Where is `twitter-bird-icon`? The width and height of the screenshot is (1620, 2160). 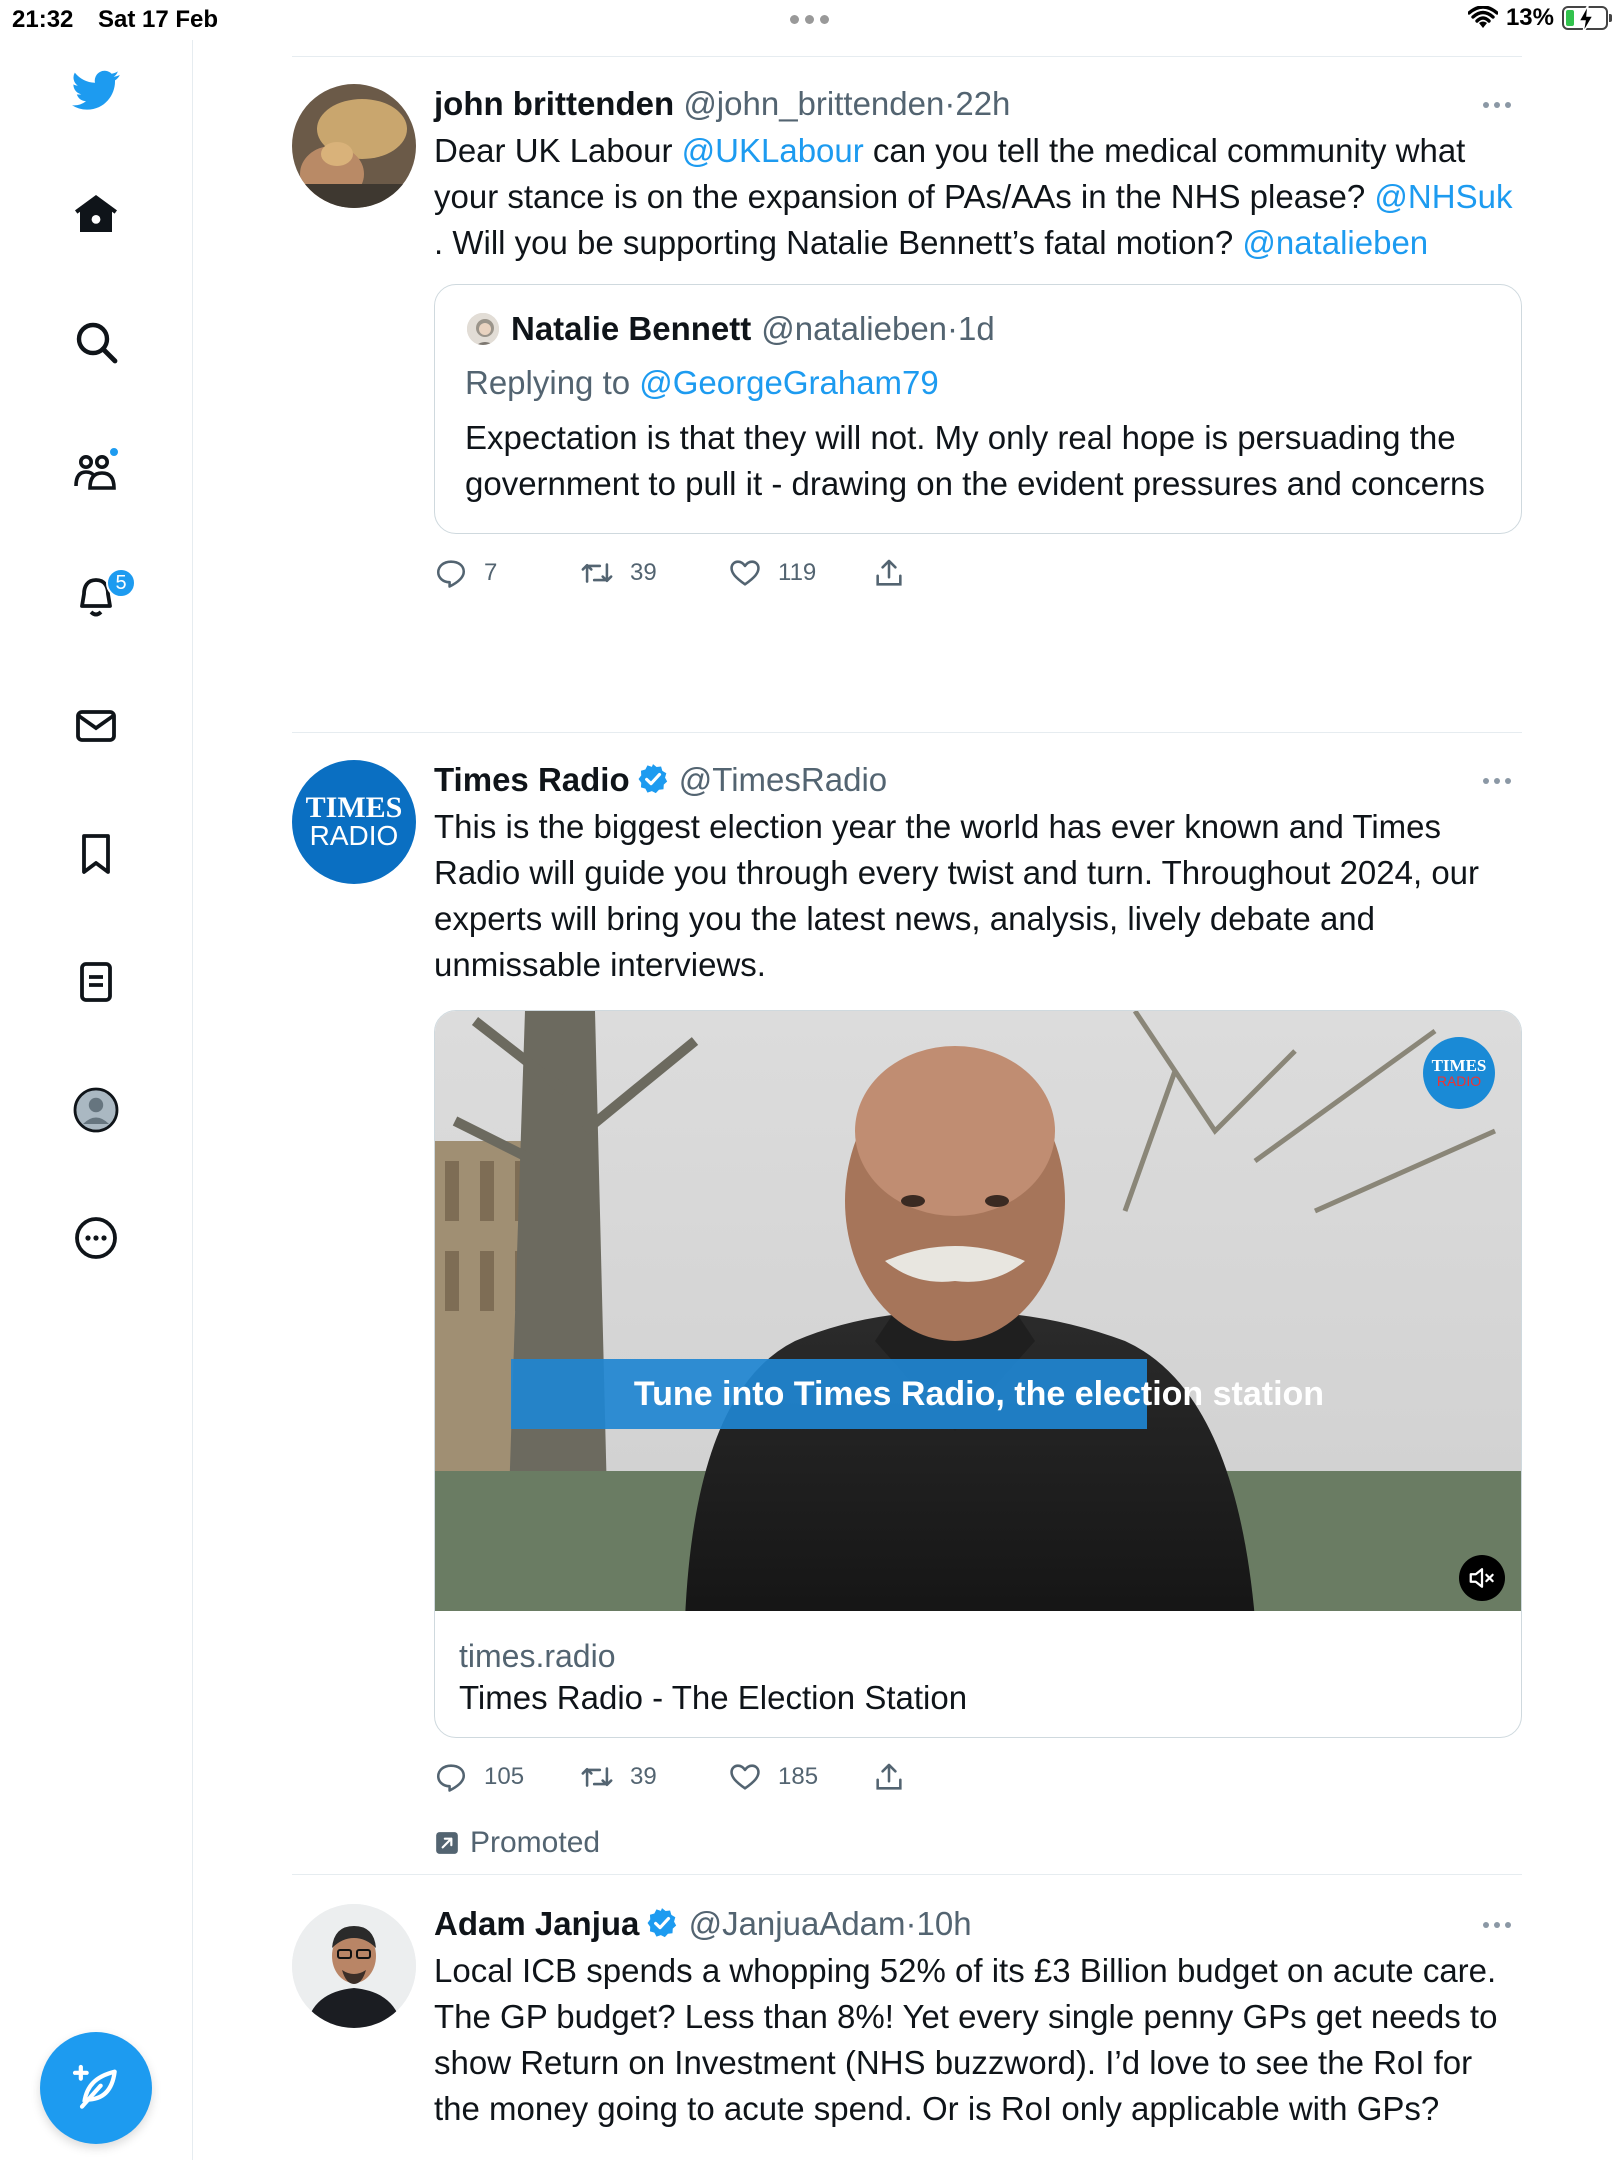
twitter-bird-icon is located at coordinates (96, 90).